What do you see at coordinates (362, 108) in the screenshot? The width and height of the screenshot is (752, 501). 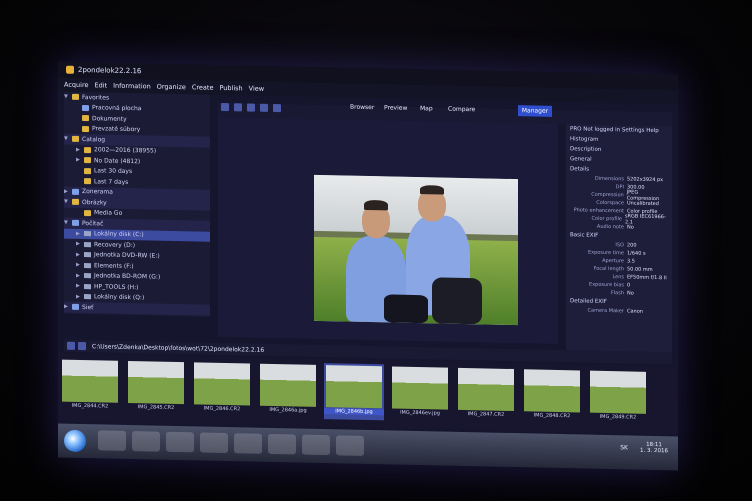 I see `tab-browser: Browser` at bounding box center [362, 108].